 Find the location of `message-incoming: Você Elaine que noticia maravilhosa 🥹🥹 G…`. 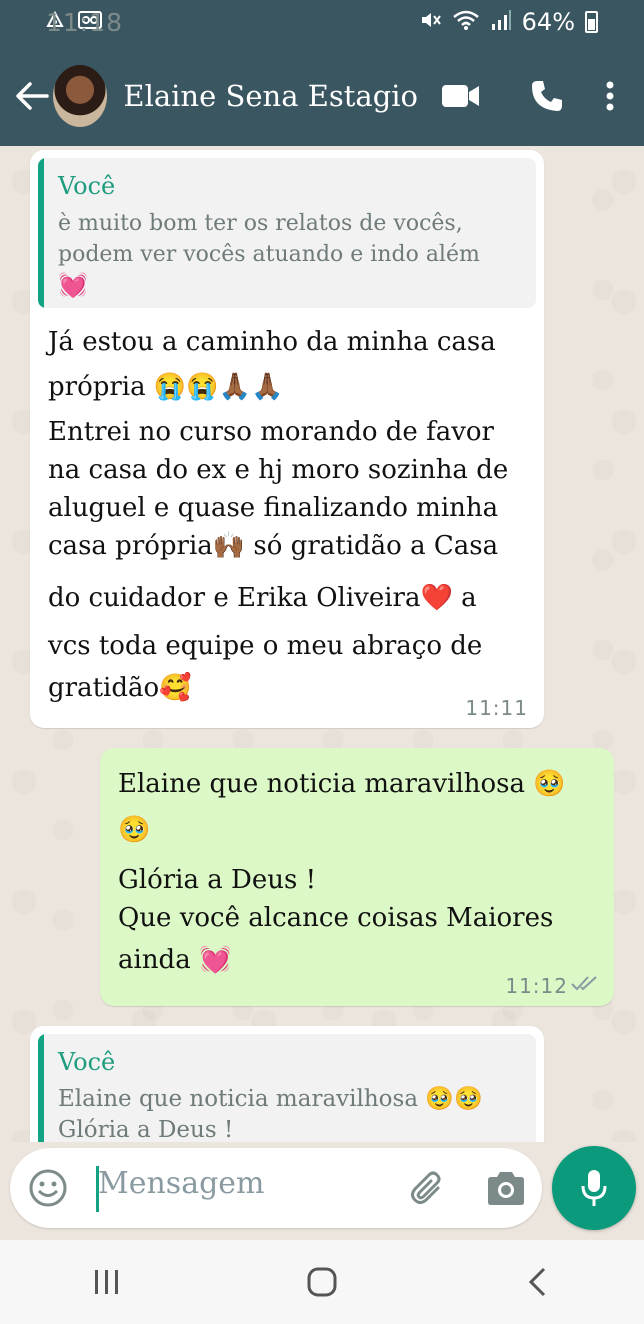

message-incoming: Você Elaine que noticia maravilhosa 🥹🥹 G… is located at coordinates (287, 1084).